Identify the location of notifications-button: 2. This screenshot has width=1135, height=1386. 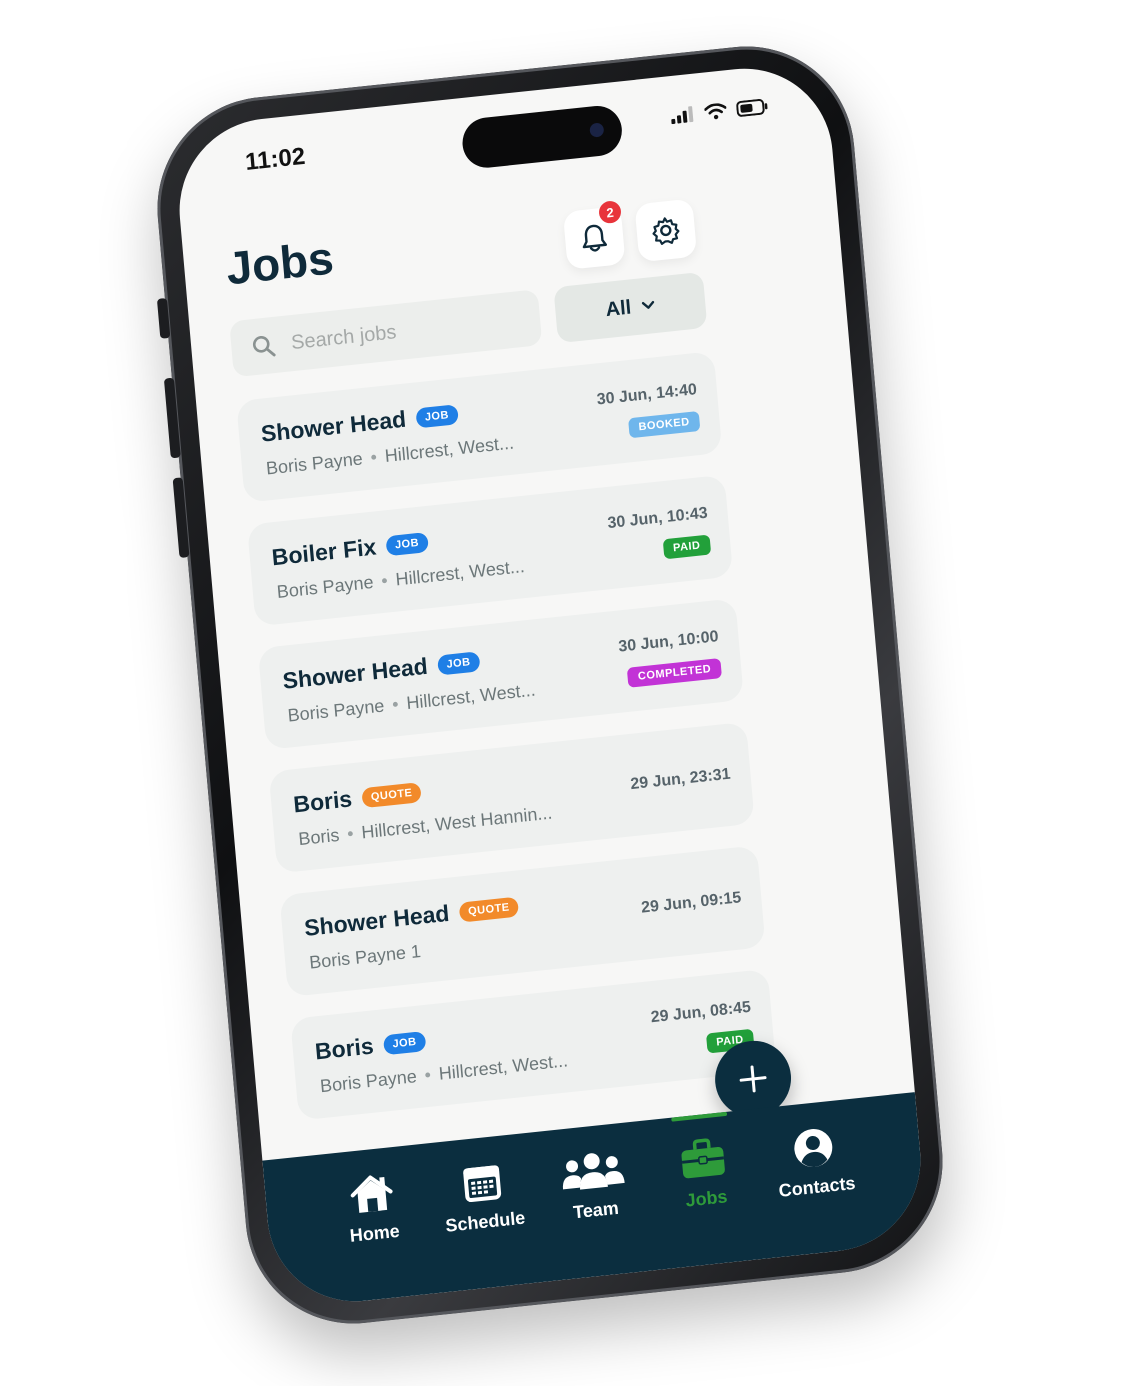
(594, 235).